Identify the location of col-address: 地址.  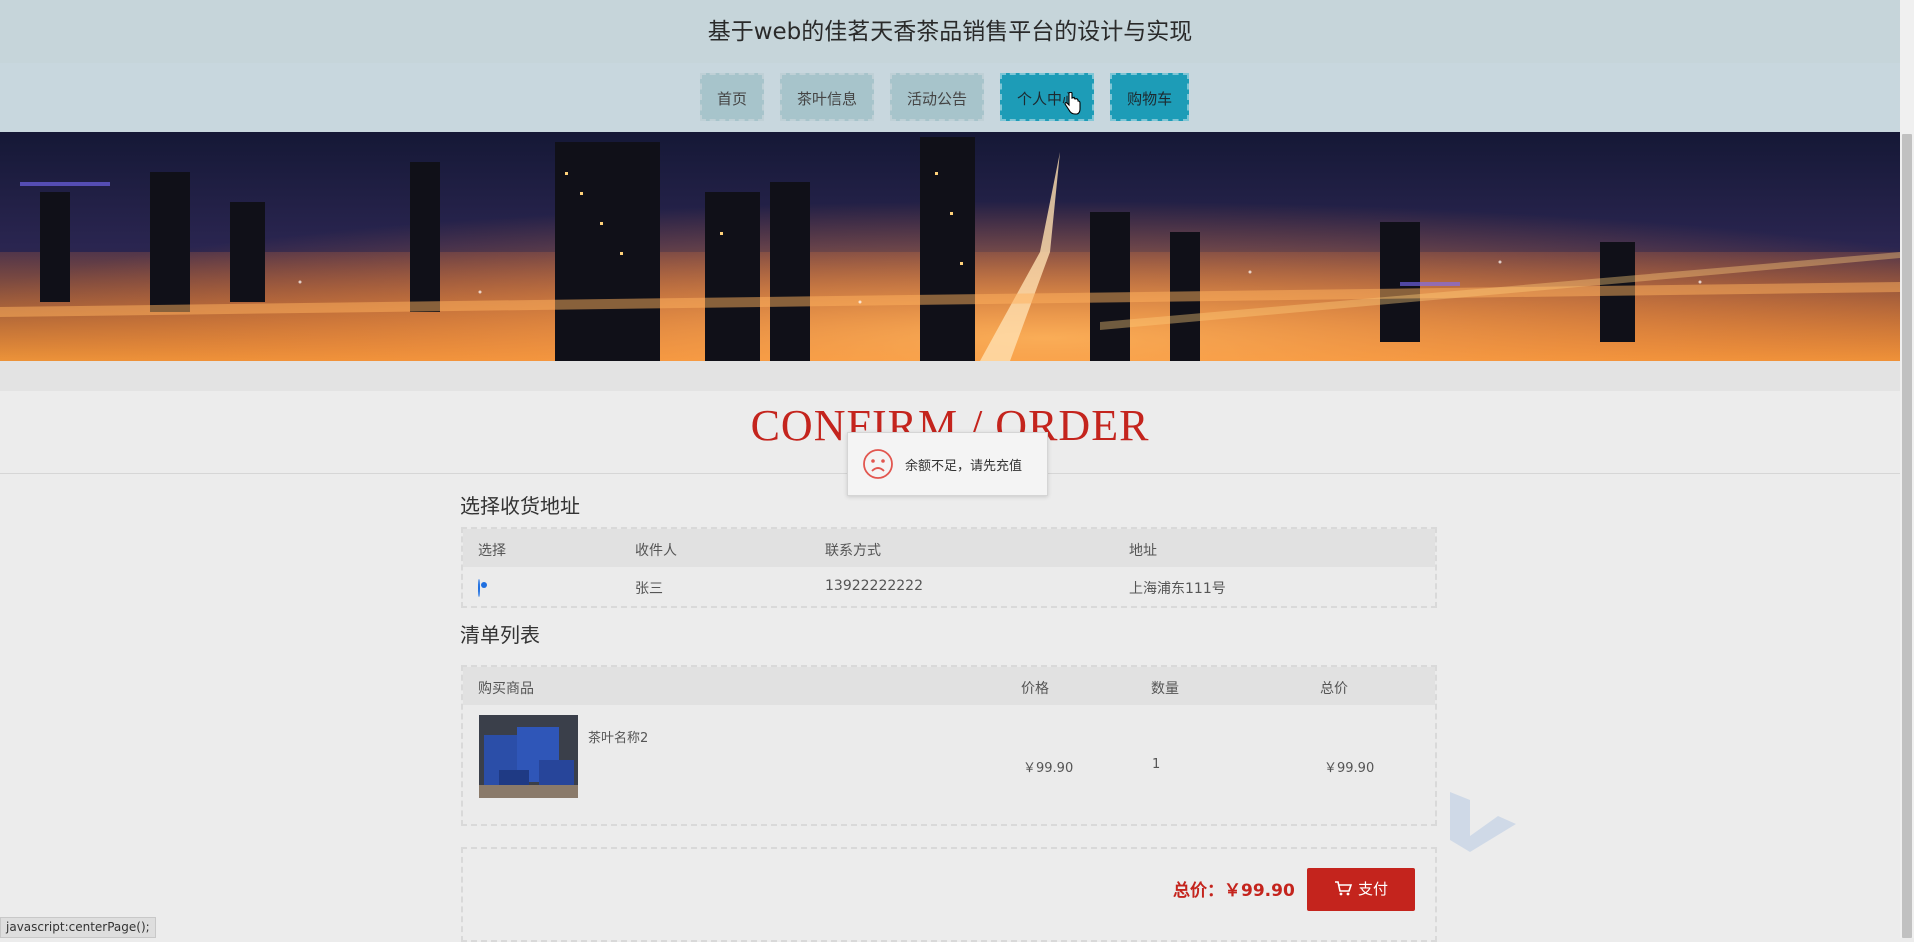
(1143, 551).